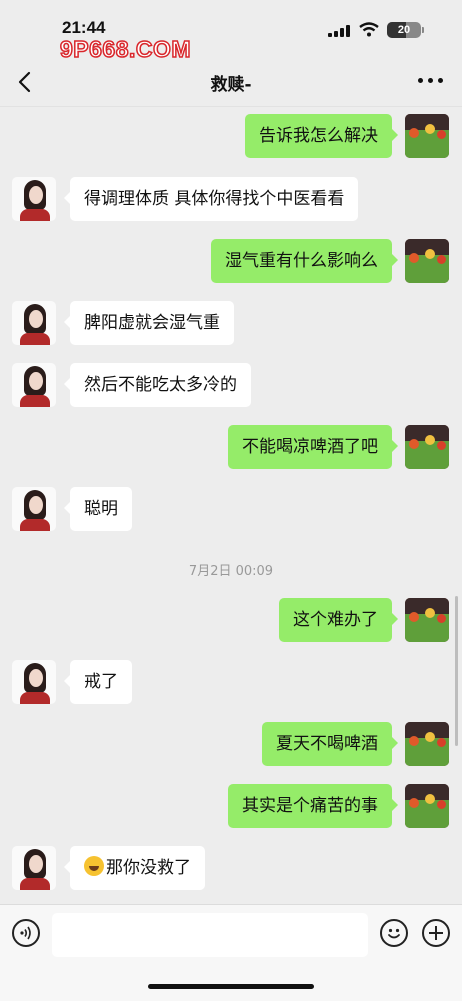 The width and height of the screenshot is (462, 1001). What do you see at coordinates (231, 986) in the screenshot?
I see `home-indicator` at bounding box center [231, 986].